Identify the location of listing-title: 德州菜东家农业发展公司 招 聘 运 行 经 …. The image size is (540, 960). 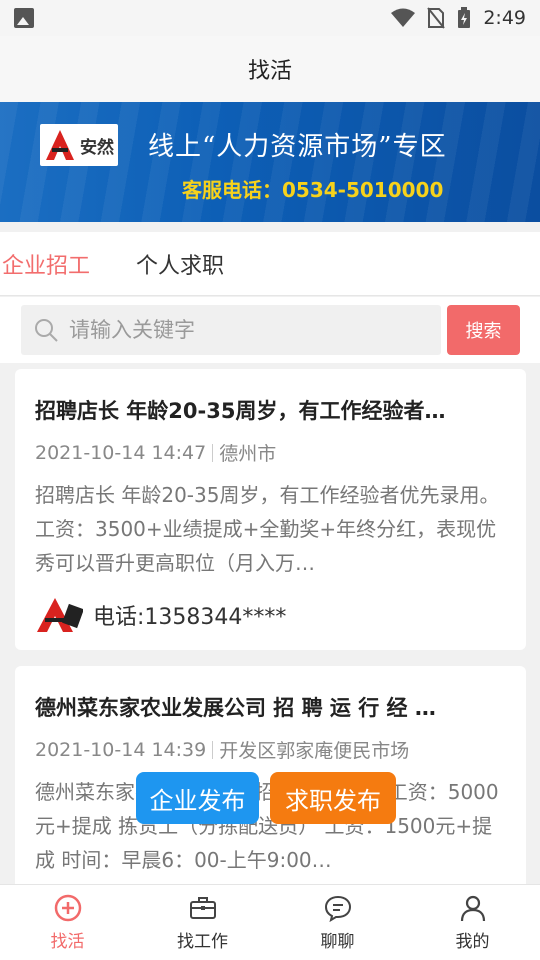
(235, 708).